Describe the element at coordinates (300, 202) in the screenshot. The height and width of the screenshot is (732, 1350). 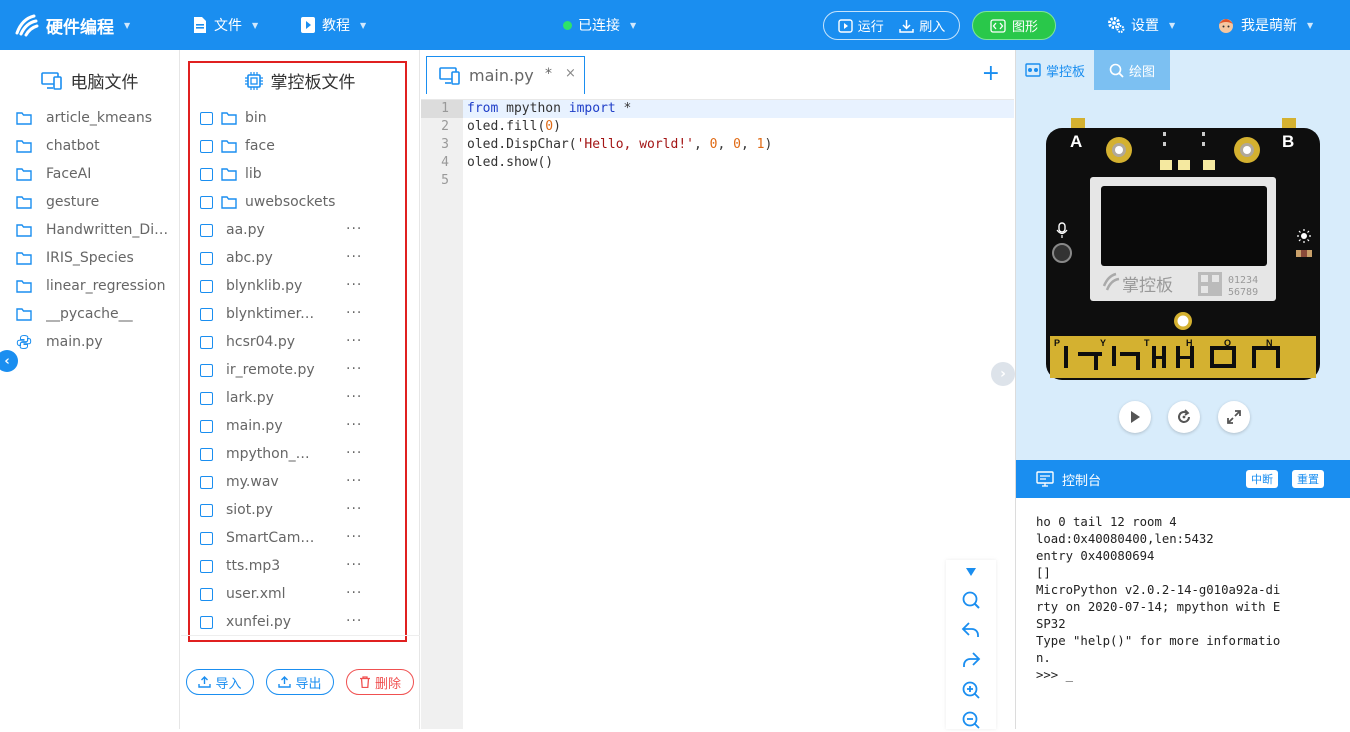
I see `board-file-item: uwebsockets` at that location.